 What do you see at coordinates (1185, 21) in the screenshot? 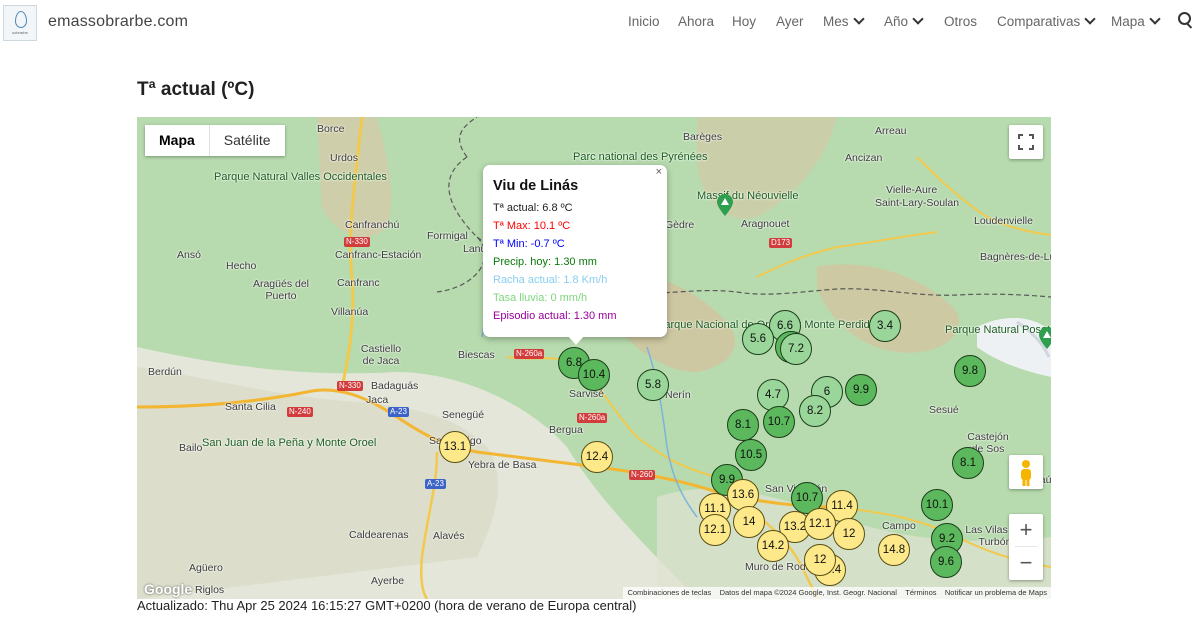
I see `search-icon` at bounding box center [1185, 21].